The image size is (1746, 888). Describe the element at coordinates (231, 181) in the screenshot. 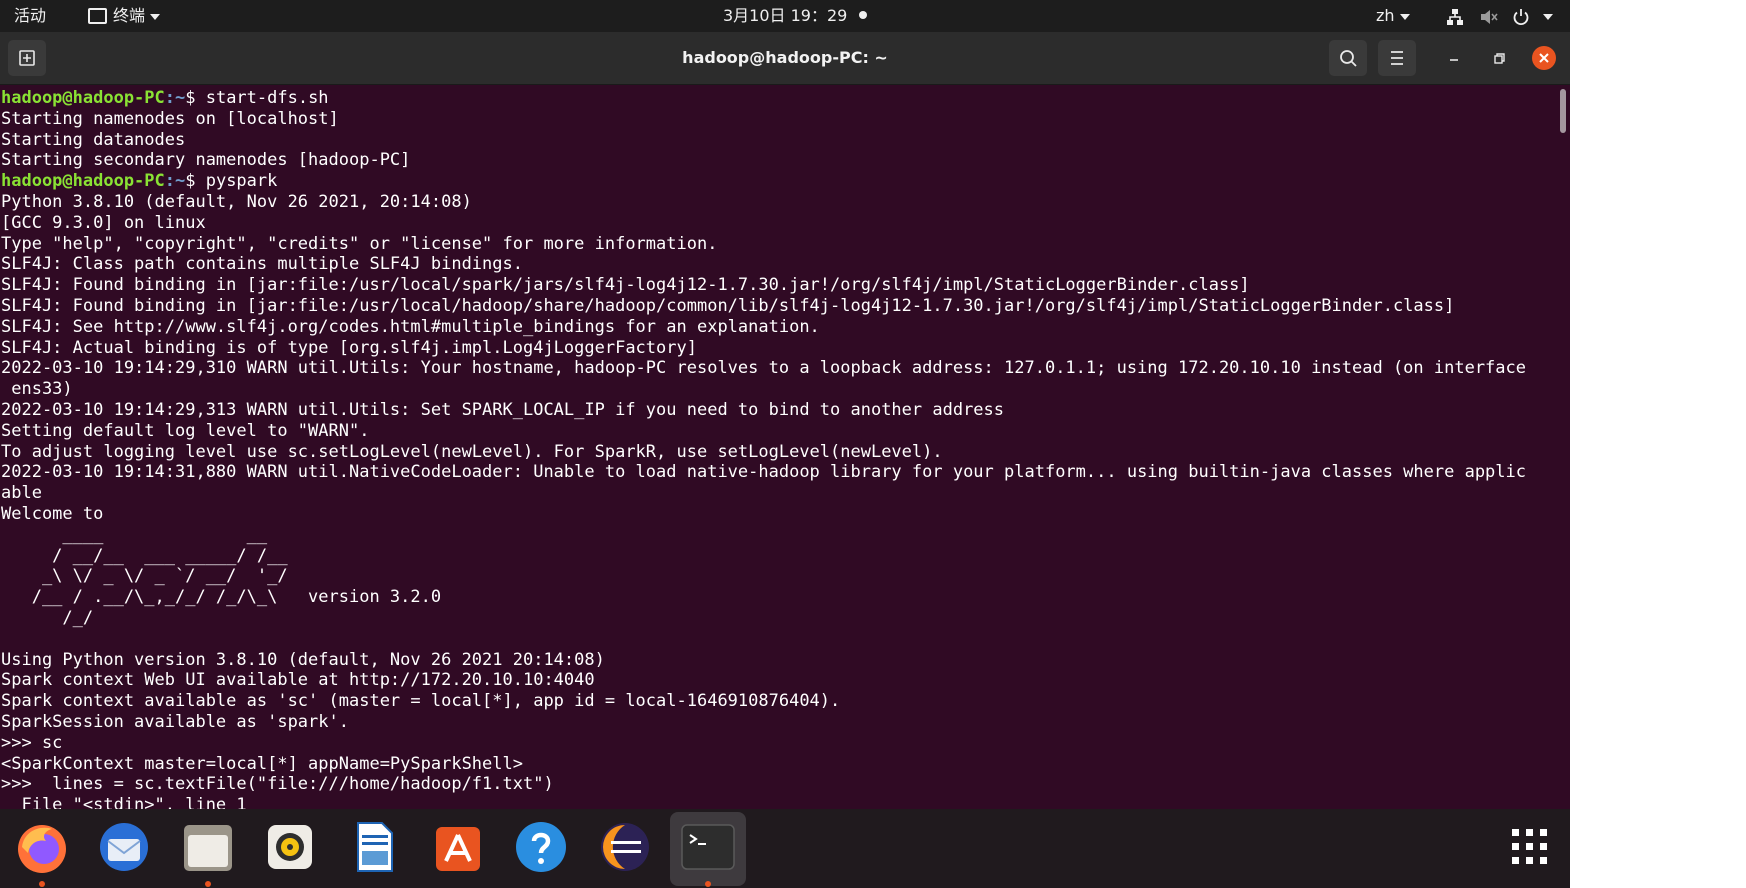

I see `command-pyspark: $ pyspark` at that location.